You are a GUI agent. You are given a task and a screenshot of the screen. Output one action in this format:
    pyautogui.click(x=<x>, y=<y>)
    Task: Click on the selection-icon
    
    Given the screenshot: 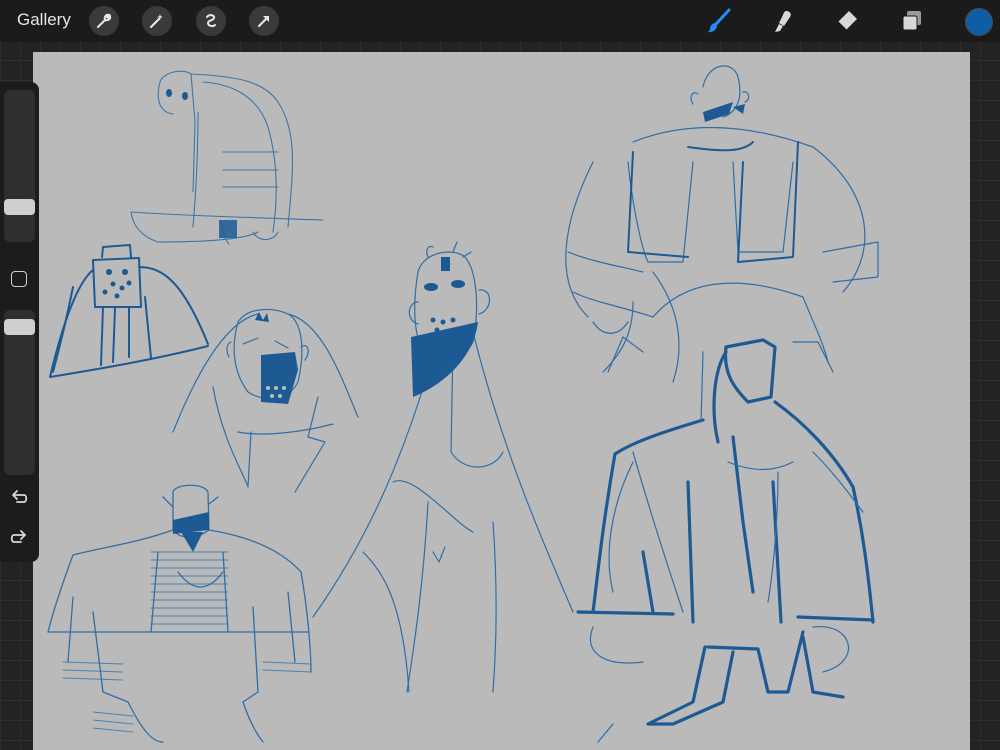 What is the action you would take?
    pyautogui.click(x=211, y=21)
    